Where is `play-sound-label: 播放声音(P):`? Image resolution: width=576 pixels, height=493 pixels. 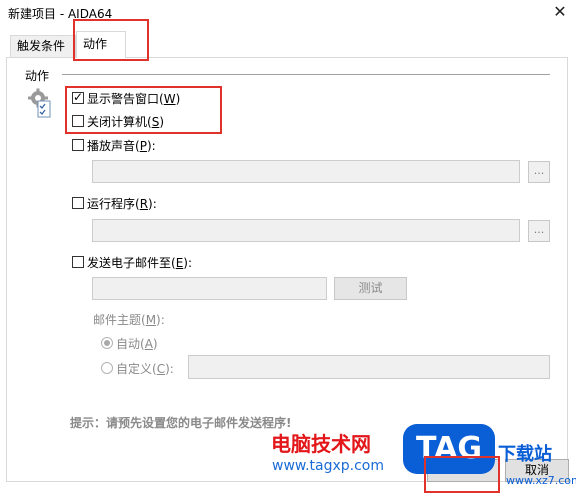 play-sound-label: 播放声音(P): is located at coordinates (121, 145).